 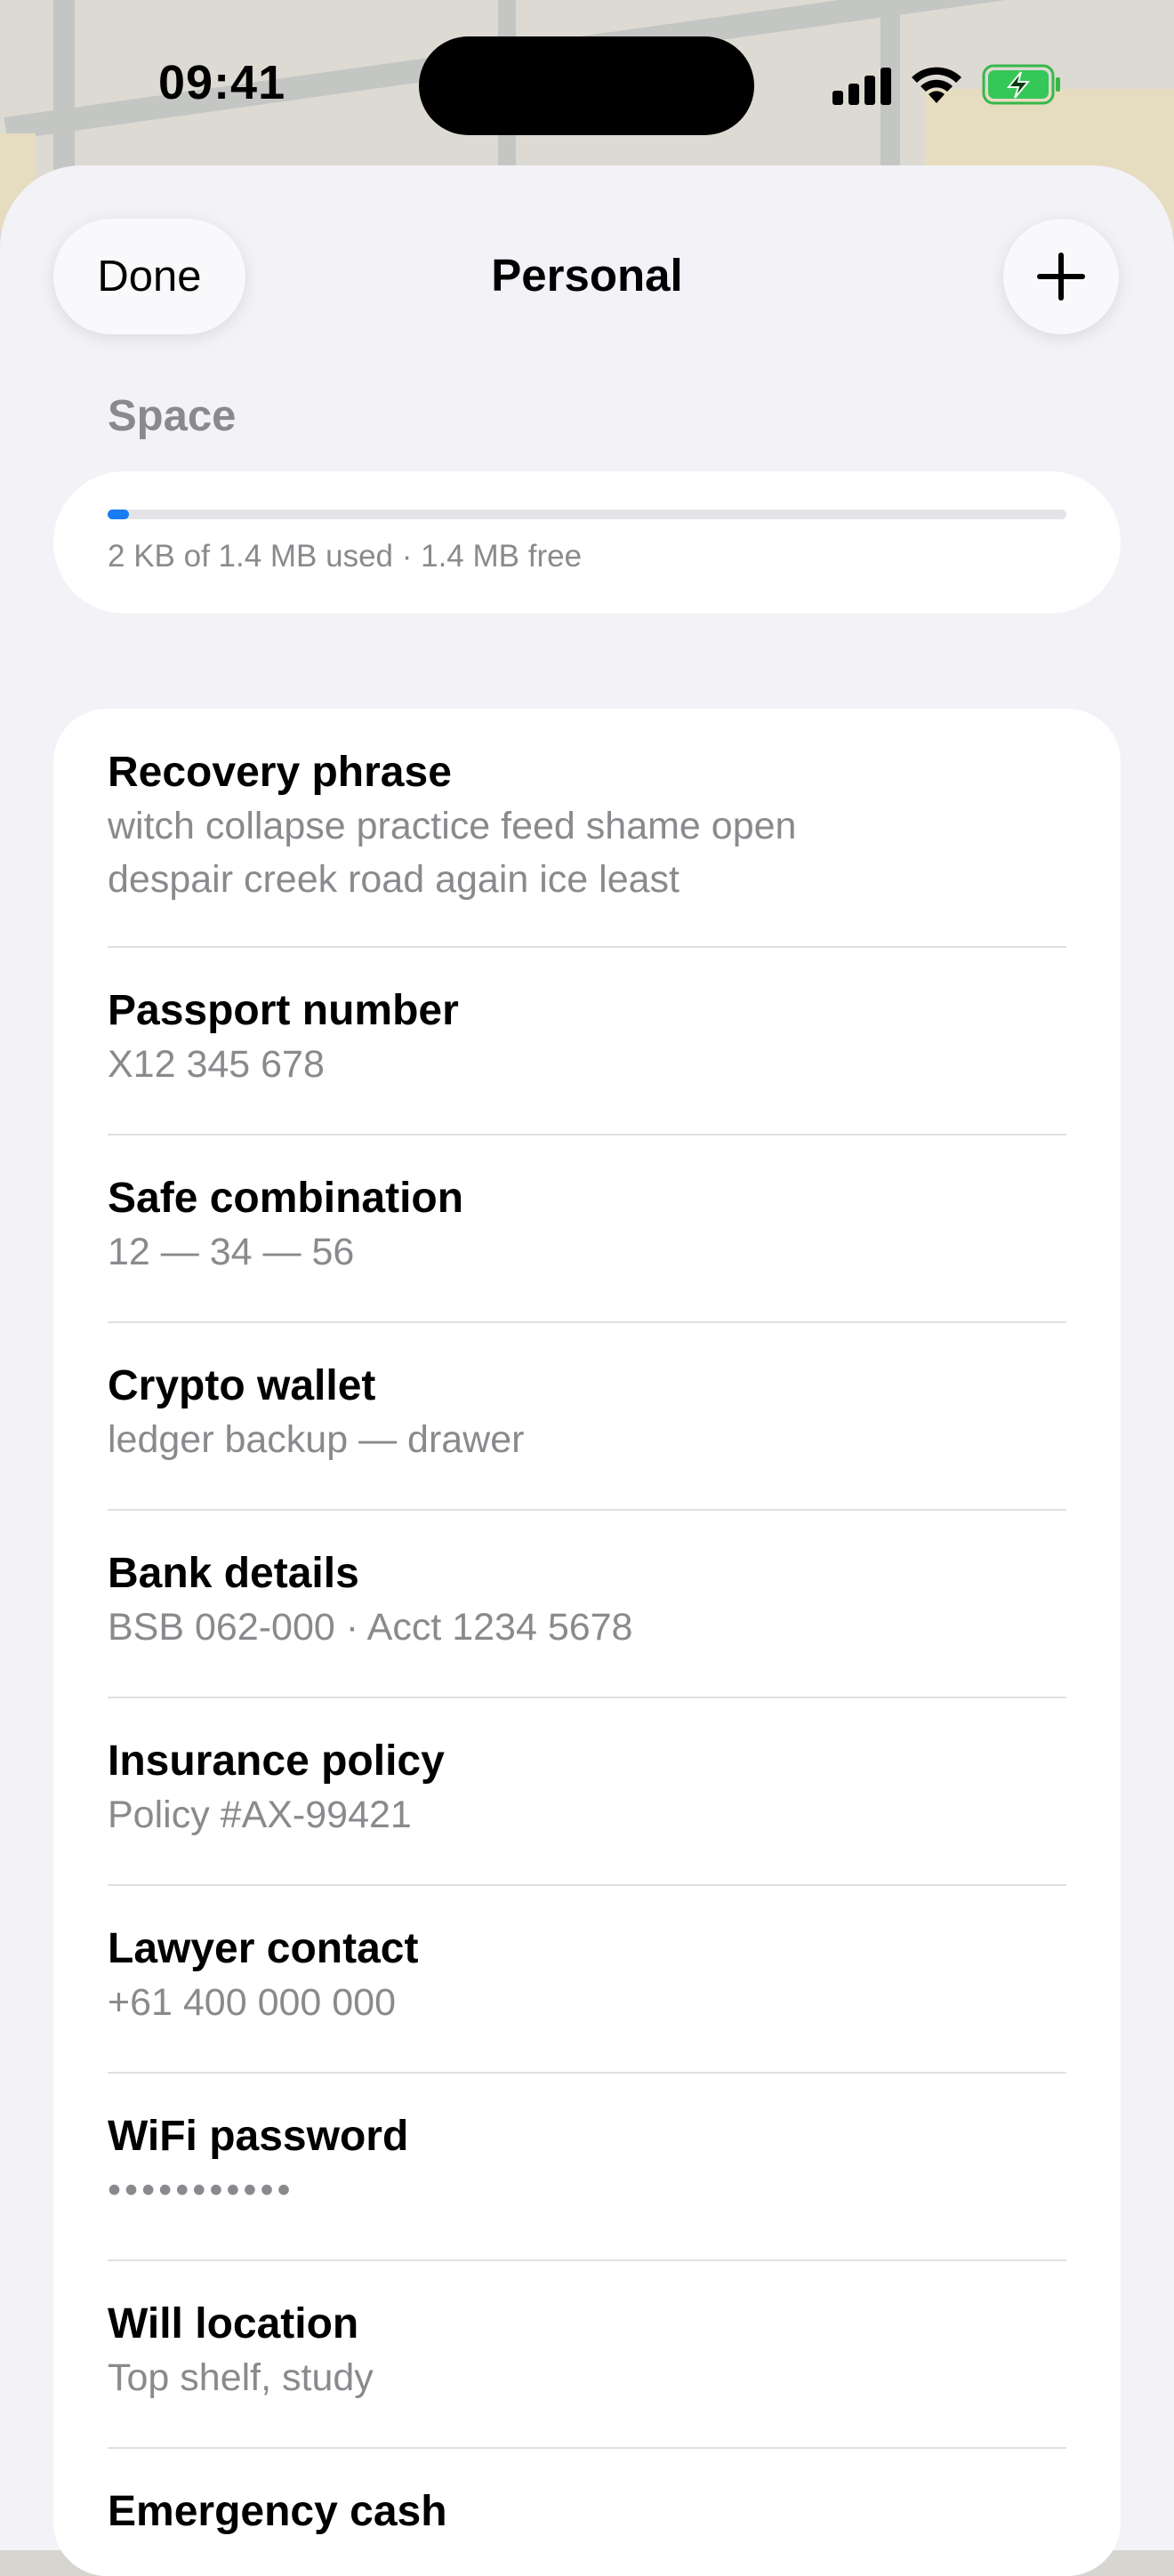 I want to click on list-item-lawyer-contact: Lawyer contact +61 400 000 000, so click(x=587, y=1975).